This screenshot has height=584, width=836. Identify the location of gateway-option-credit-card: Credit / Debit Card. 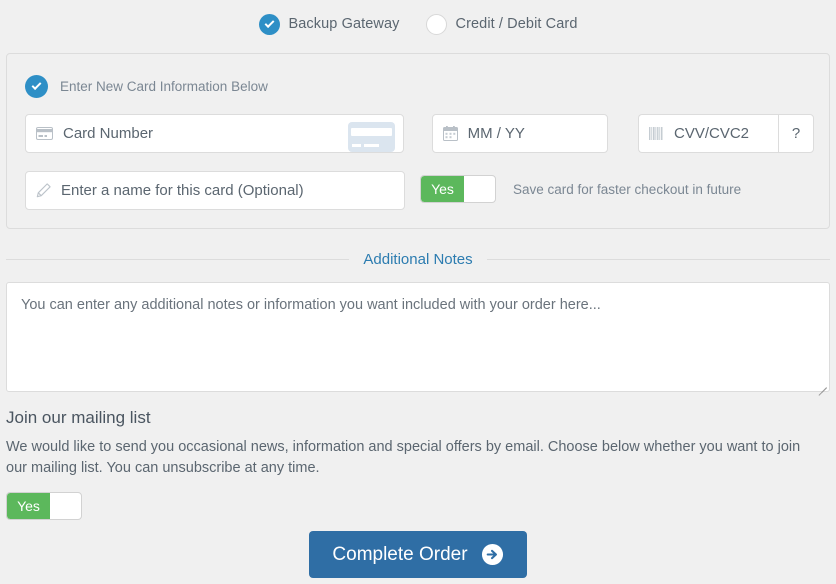
(501, 24).